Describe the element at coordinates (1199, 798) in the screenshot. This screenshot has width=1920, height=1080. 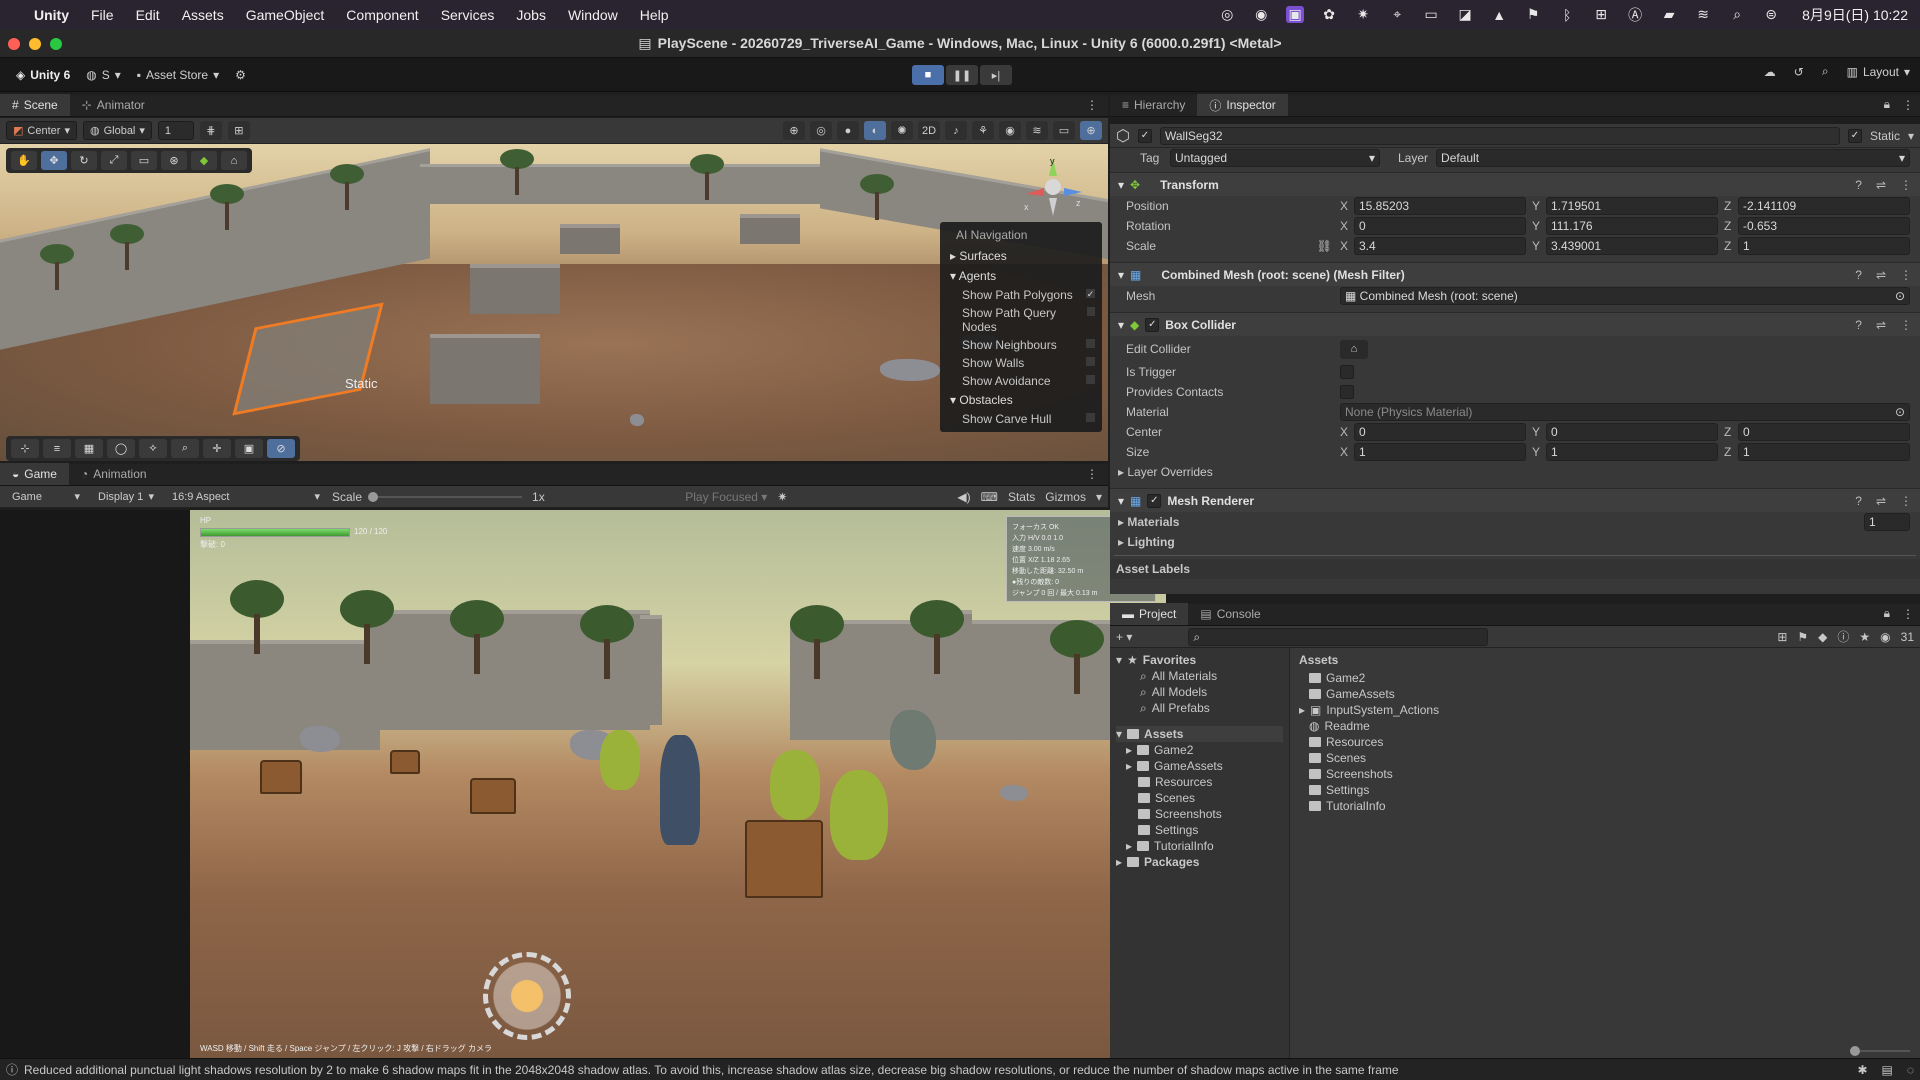
I see `asset-folder: Scenes` at that location.